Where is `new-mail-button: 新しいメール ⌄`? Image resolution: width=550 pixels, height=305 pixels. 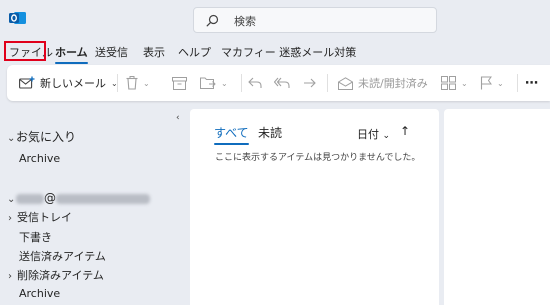
new-mail-button: 新しいメール ⌄ is located at coordinates (68, 83).